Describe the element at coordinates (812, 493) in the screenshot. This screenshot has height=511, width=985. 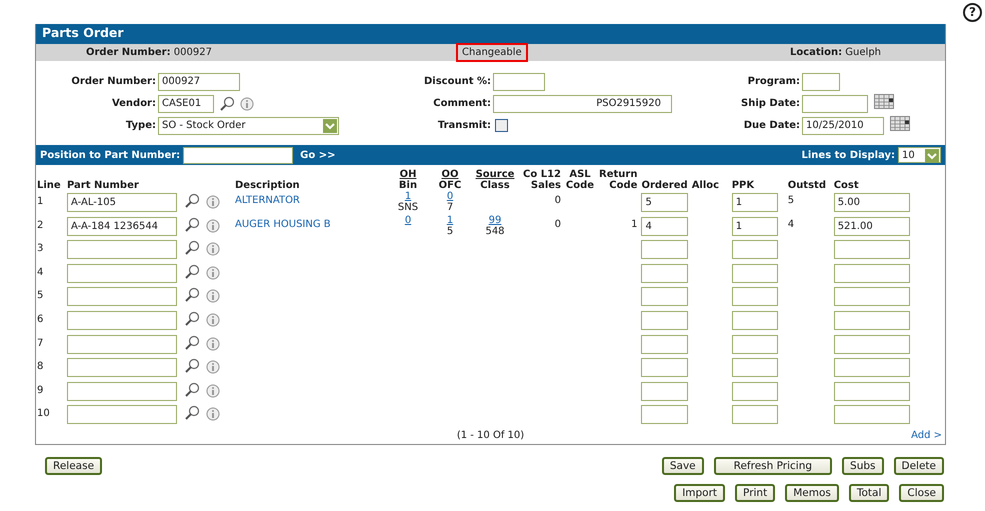
I see `action-button: Memos` at that location.